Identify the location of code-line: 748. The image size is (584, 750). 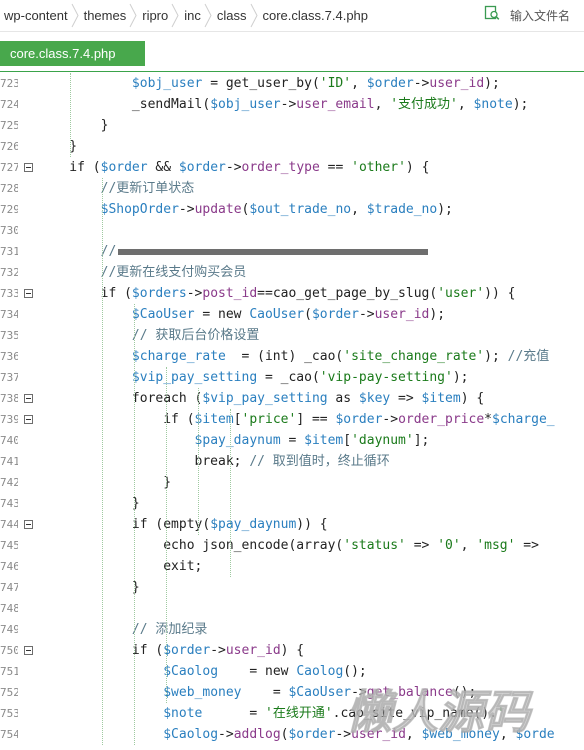
(292, 608).